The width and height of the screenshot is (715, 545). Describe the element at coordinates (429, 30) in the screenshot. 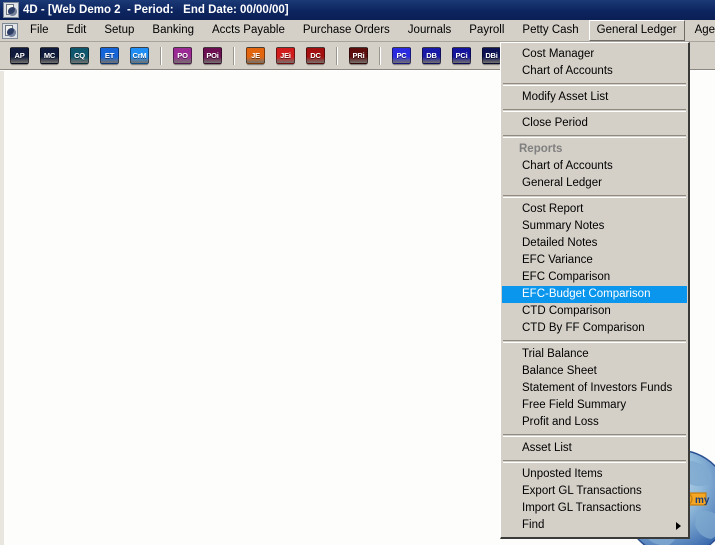

I see `menubar-item-journals: Journals` at that location.